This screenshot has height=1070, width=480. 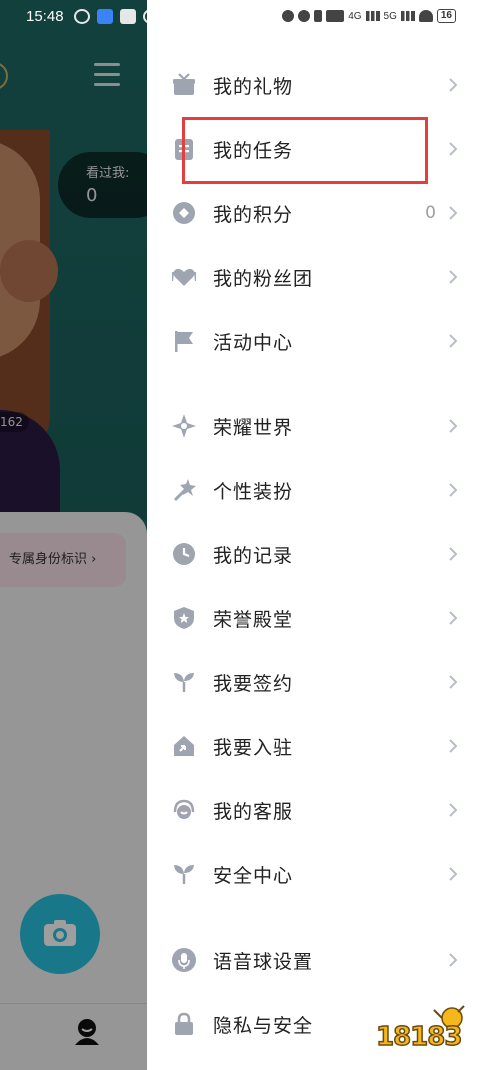 What do you see at coordinates (446, 16) in the screenshot?
I see `battery-indicator: 16` at bounding box center [446, 16].